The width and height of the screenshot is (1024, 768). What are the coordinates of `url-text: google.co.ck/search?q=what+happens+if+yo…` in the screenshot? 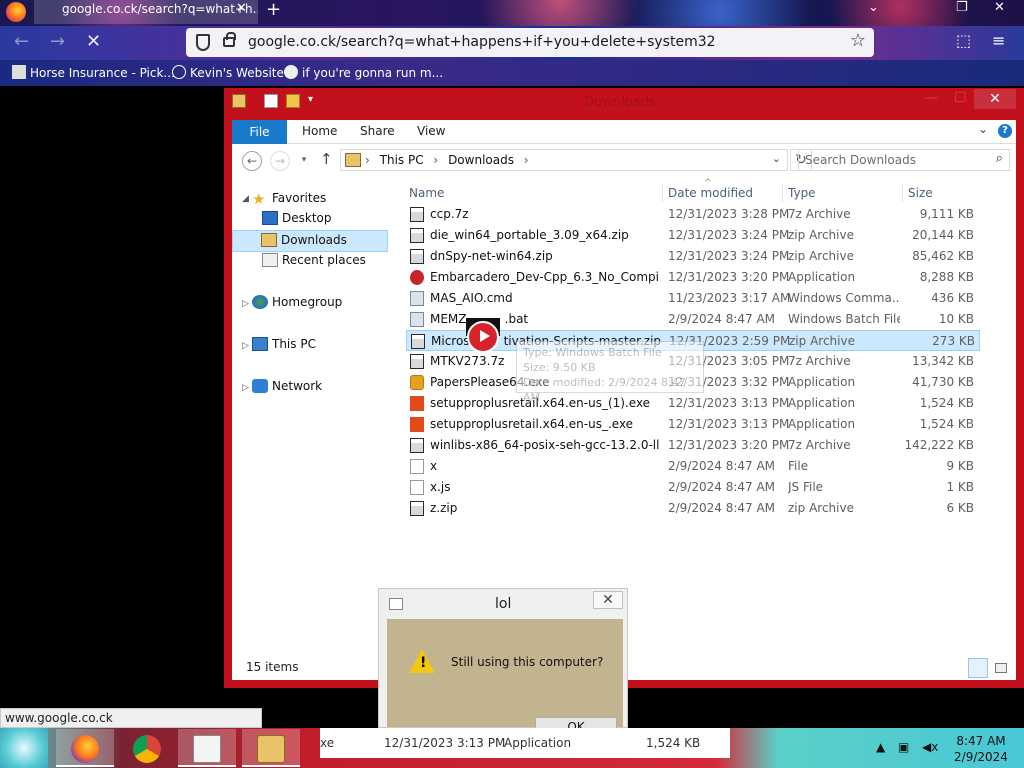 It's located at (482, 42).